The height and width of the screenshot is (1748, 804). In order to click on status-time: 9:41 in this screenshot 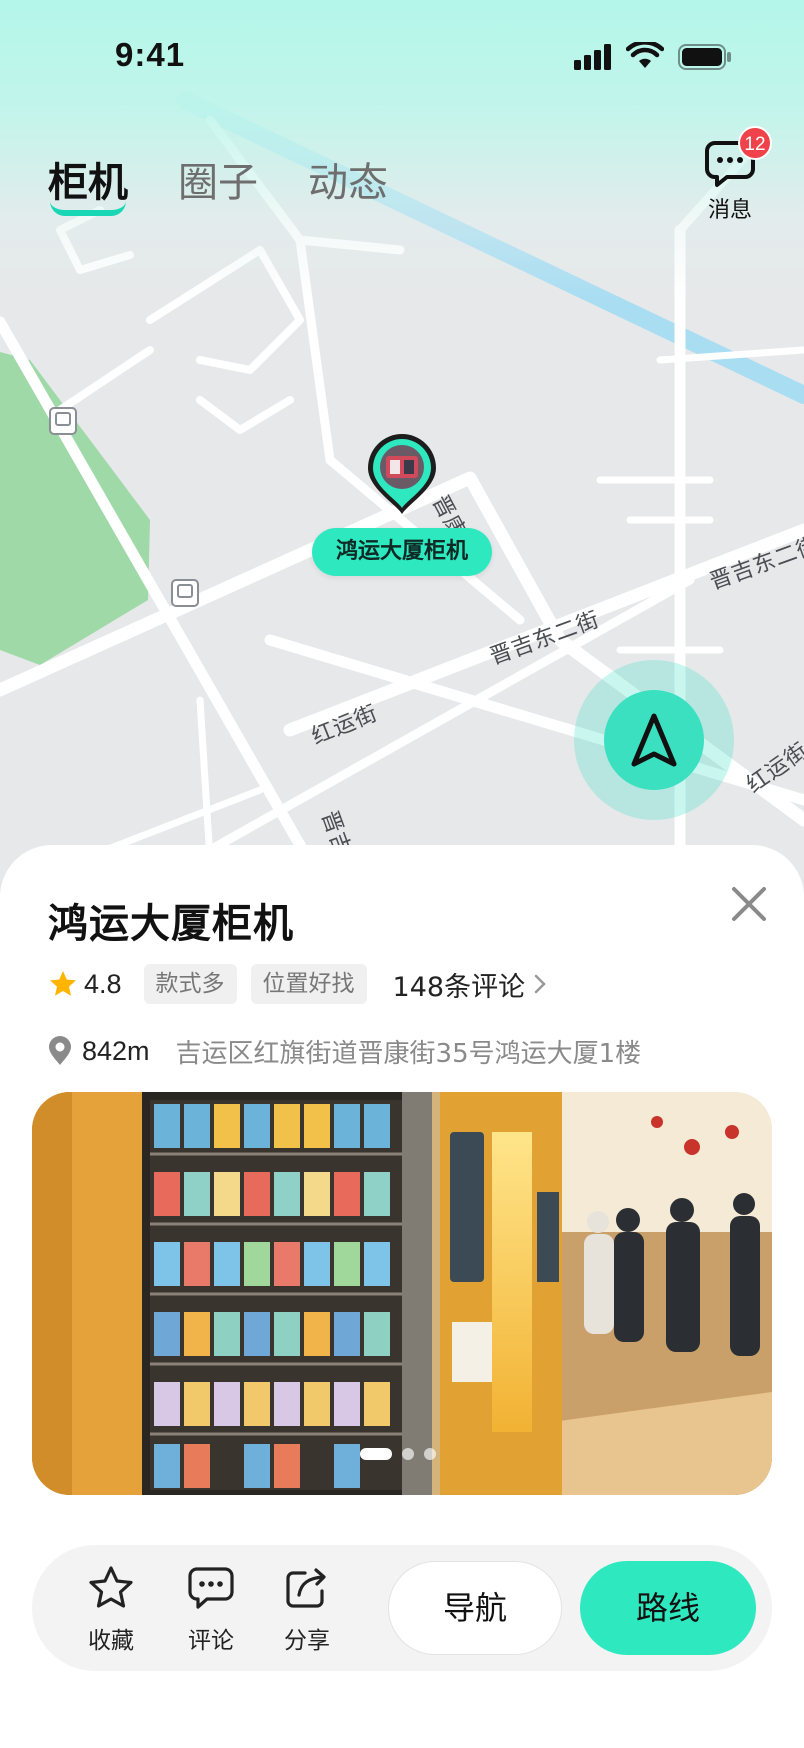, I will do `click(150, 54)`.